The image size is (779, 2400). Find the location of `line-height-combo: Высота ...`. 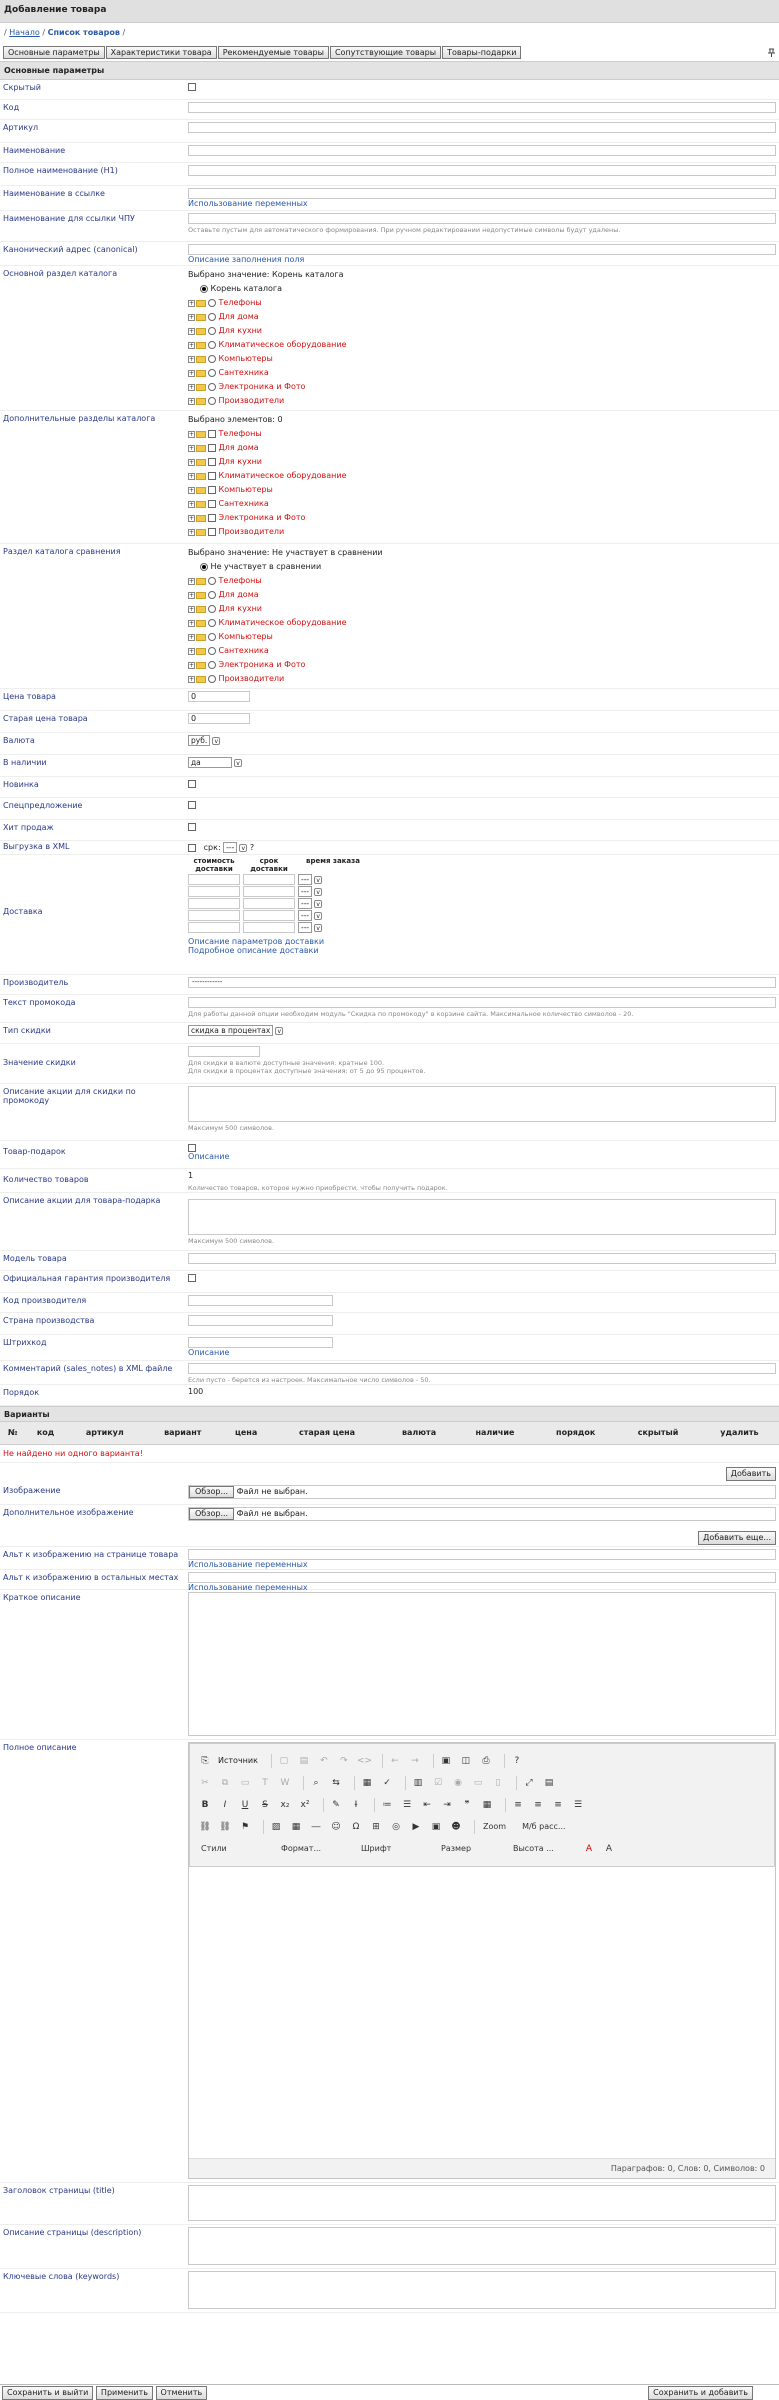

line-height-combo: Высота ... is located at coordinates (541, 1849).